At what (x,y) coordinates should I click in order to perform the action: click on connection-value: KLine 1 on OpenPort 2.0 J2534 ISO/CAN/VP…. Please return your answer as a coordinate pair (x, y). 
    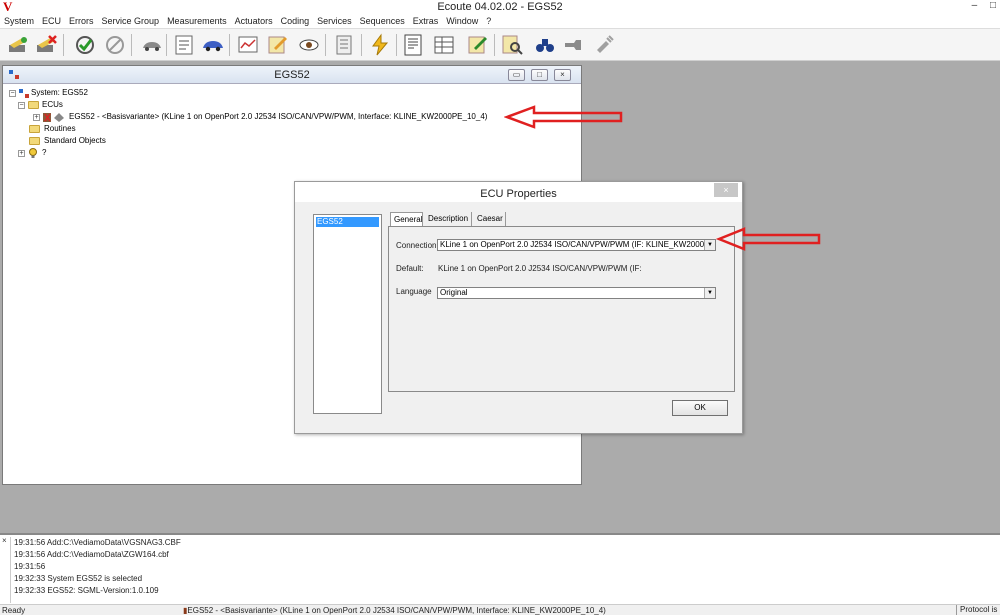
    Looking at the image, I should click on (575, 244).